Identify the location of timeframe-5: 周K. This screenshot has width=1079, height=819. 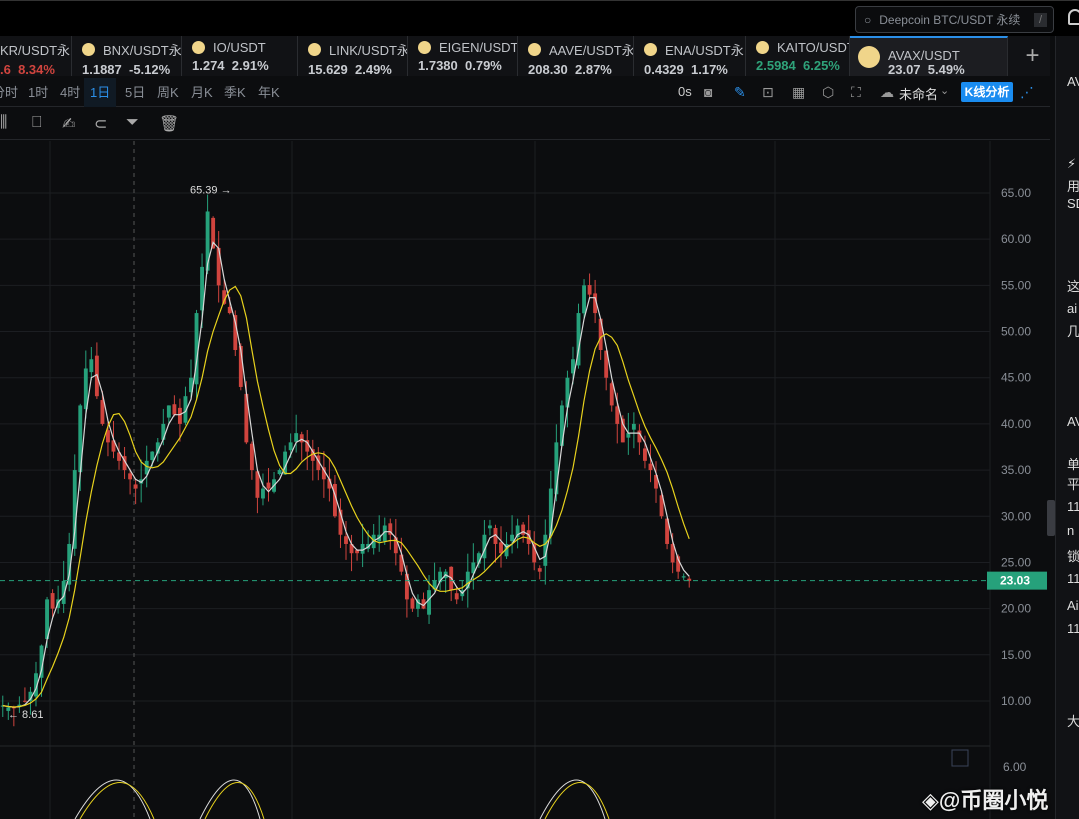
(168, 92).